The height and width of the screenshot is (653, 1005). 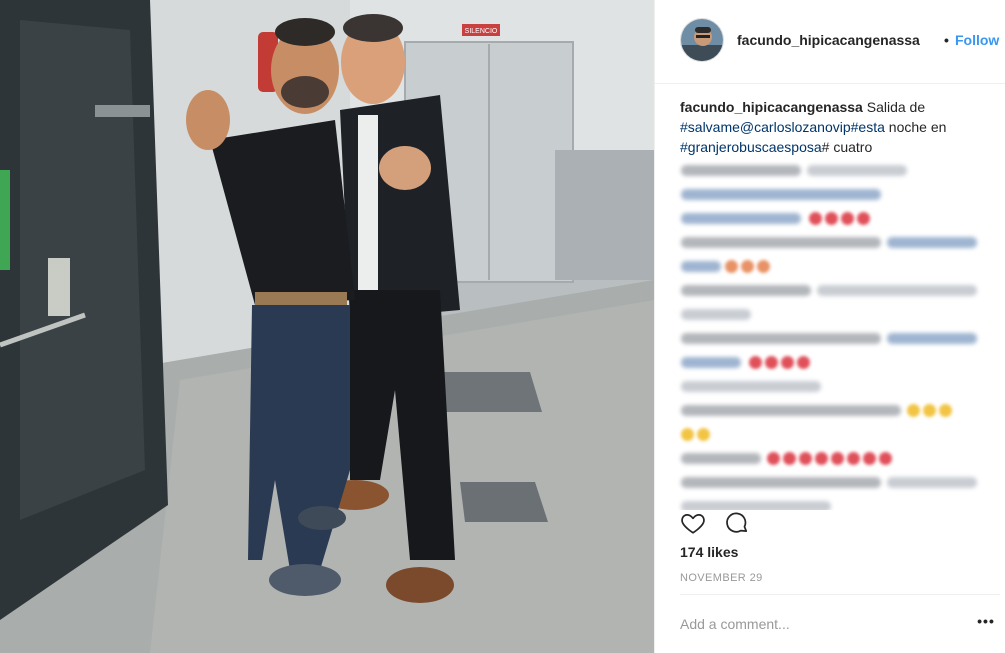 What do you see at coordinates (894, 107) in the screenshot?
I see `caption-text: Salida de` at bounding box center [894, 107].